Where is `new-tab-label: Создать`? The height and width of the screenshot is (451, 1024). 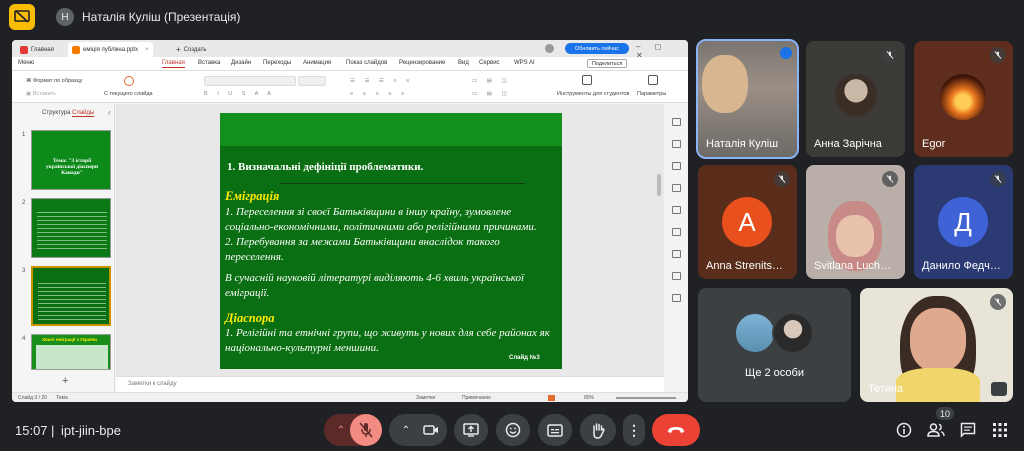 new-tab-label: Создать is located at coordinates (195, 49).